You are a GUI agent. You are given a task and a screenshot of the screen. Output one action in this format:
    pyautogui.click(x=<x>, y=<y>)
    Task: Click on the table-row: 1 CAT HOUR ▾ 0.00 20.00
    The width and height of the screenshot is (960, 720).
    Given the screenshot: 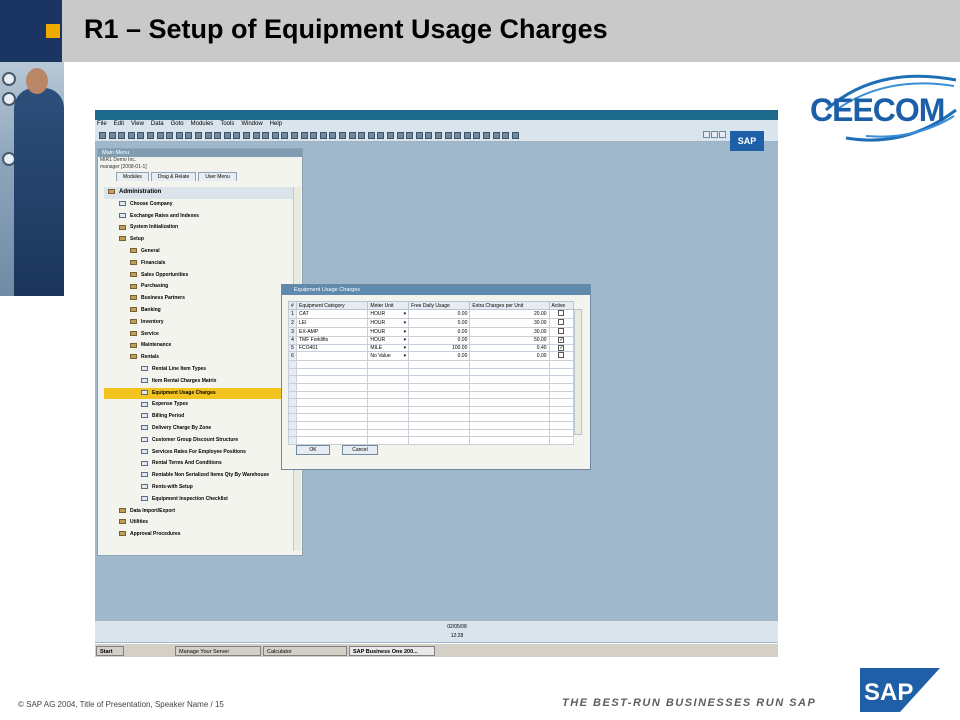 What is the action you would take?
    pyautogui.click(x=431, y=314)
    